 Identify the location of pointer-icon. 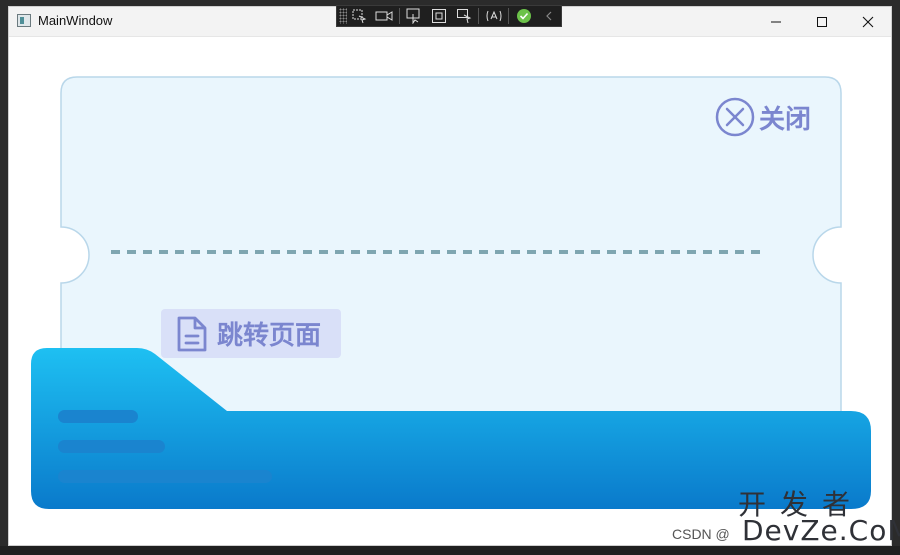
(413, 16).